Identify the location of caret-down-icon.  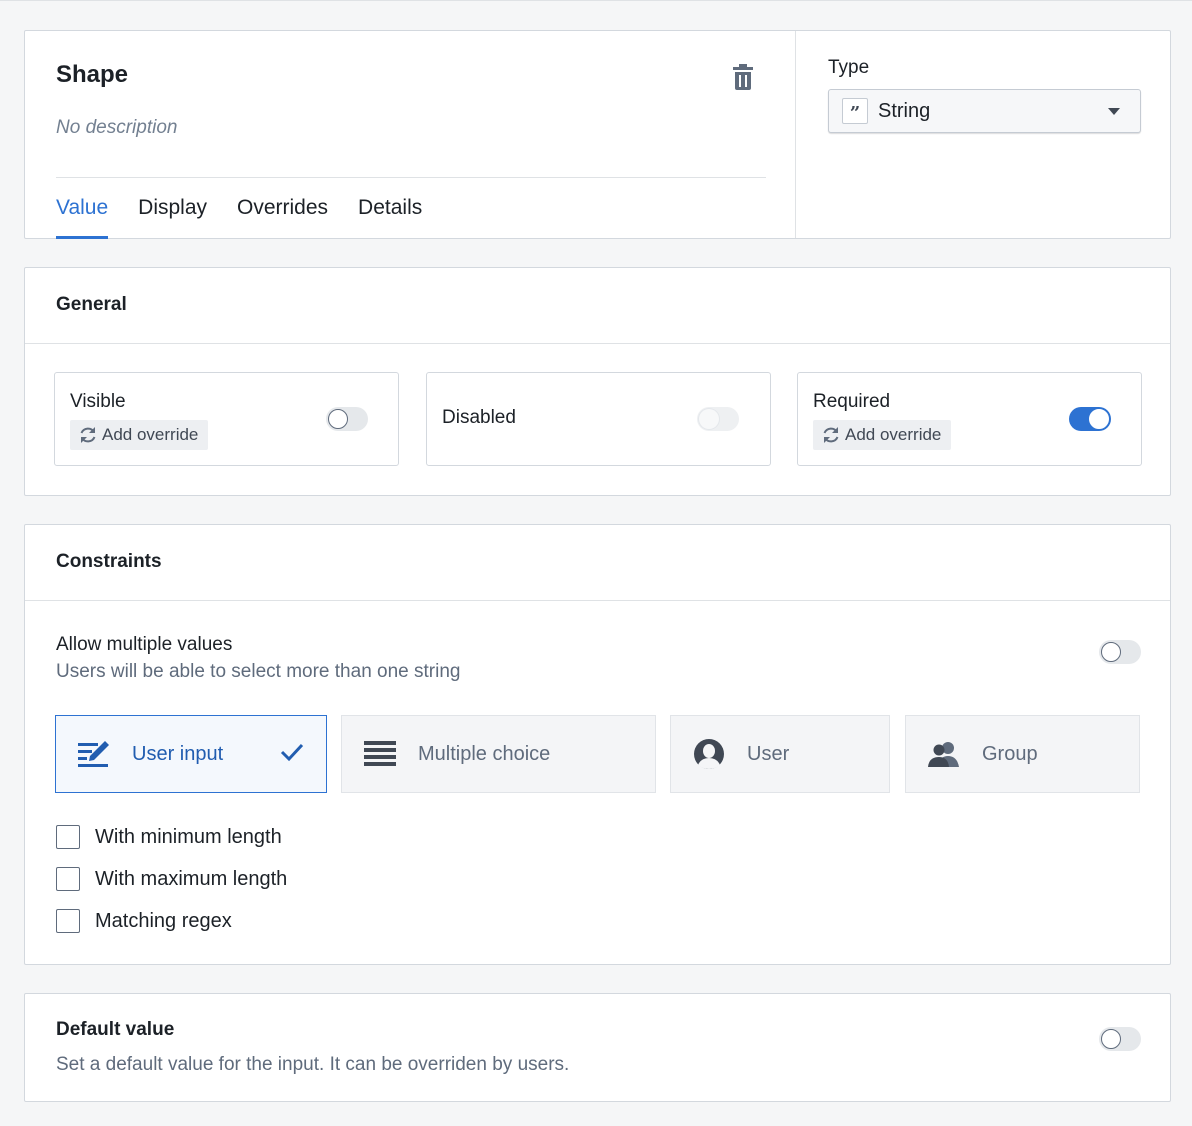
(1114, 111).